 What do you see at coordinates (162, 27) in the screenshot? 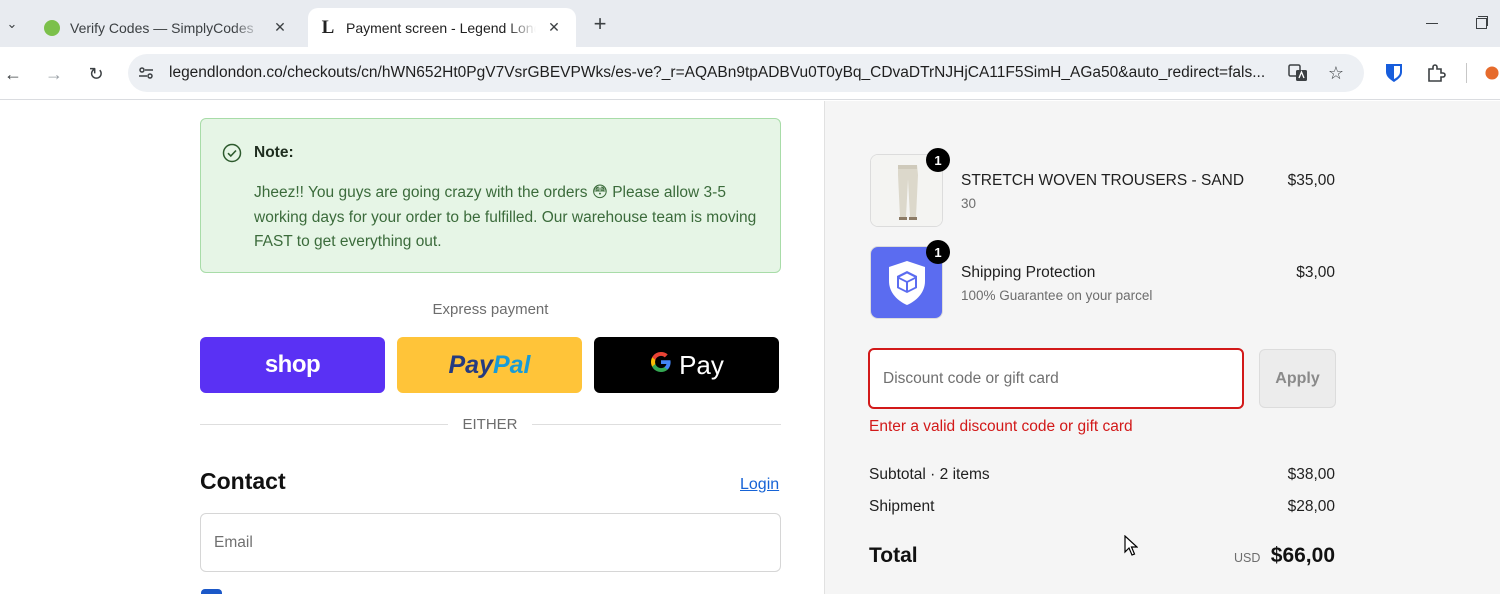
I see `tab-title: Verify Codes — SimplyCodes` at bounding box center [162, 27].